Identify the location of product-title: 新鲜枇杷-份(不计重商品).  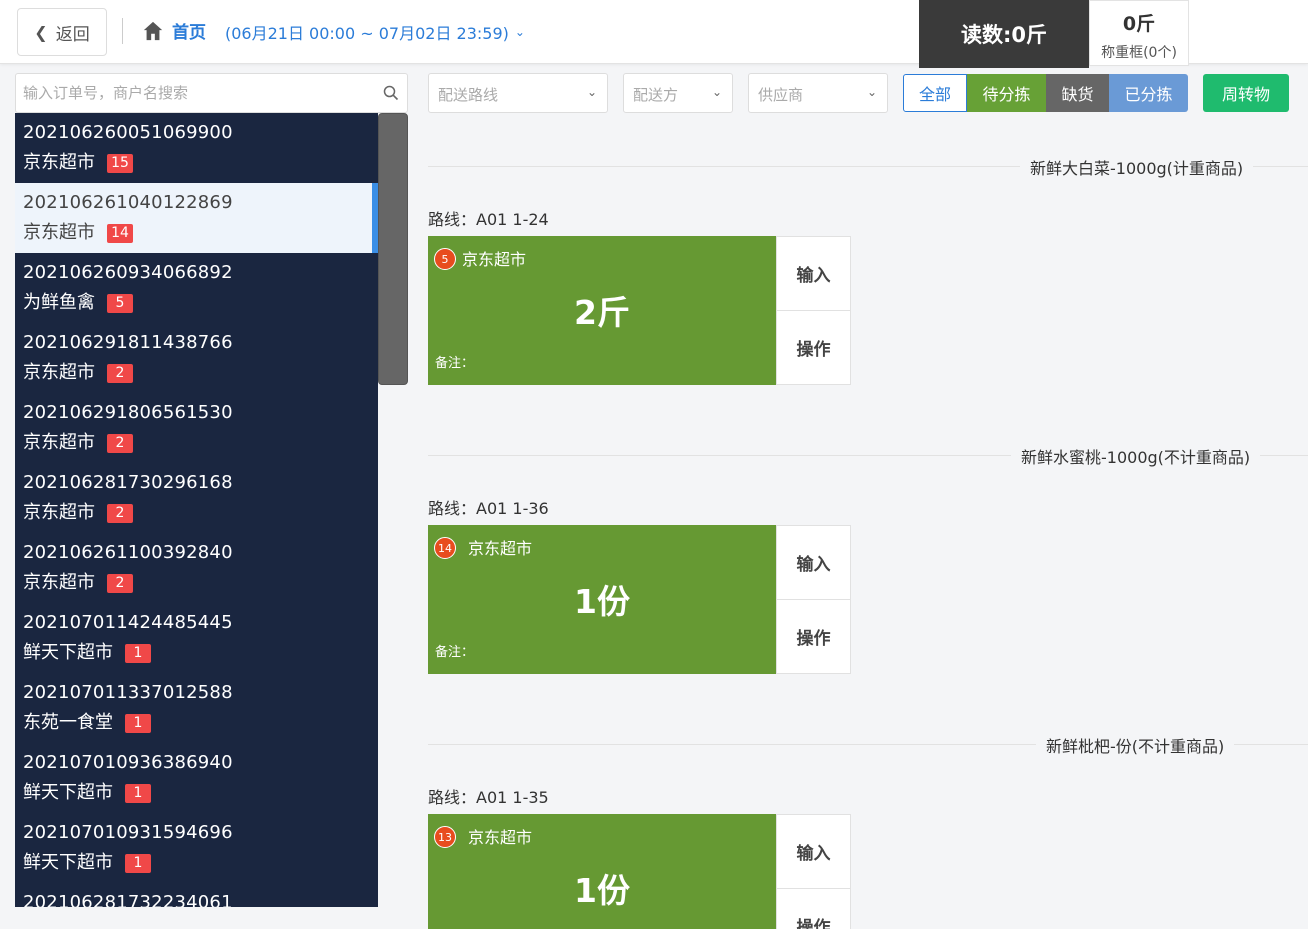
(1135, 745).